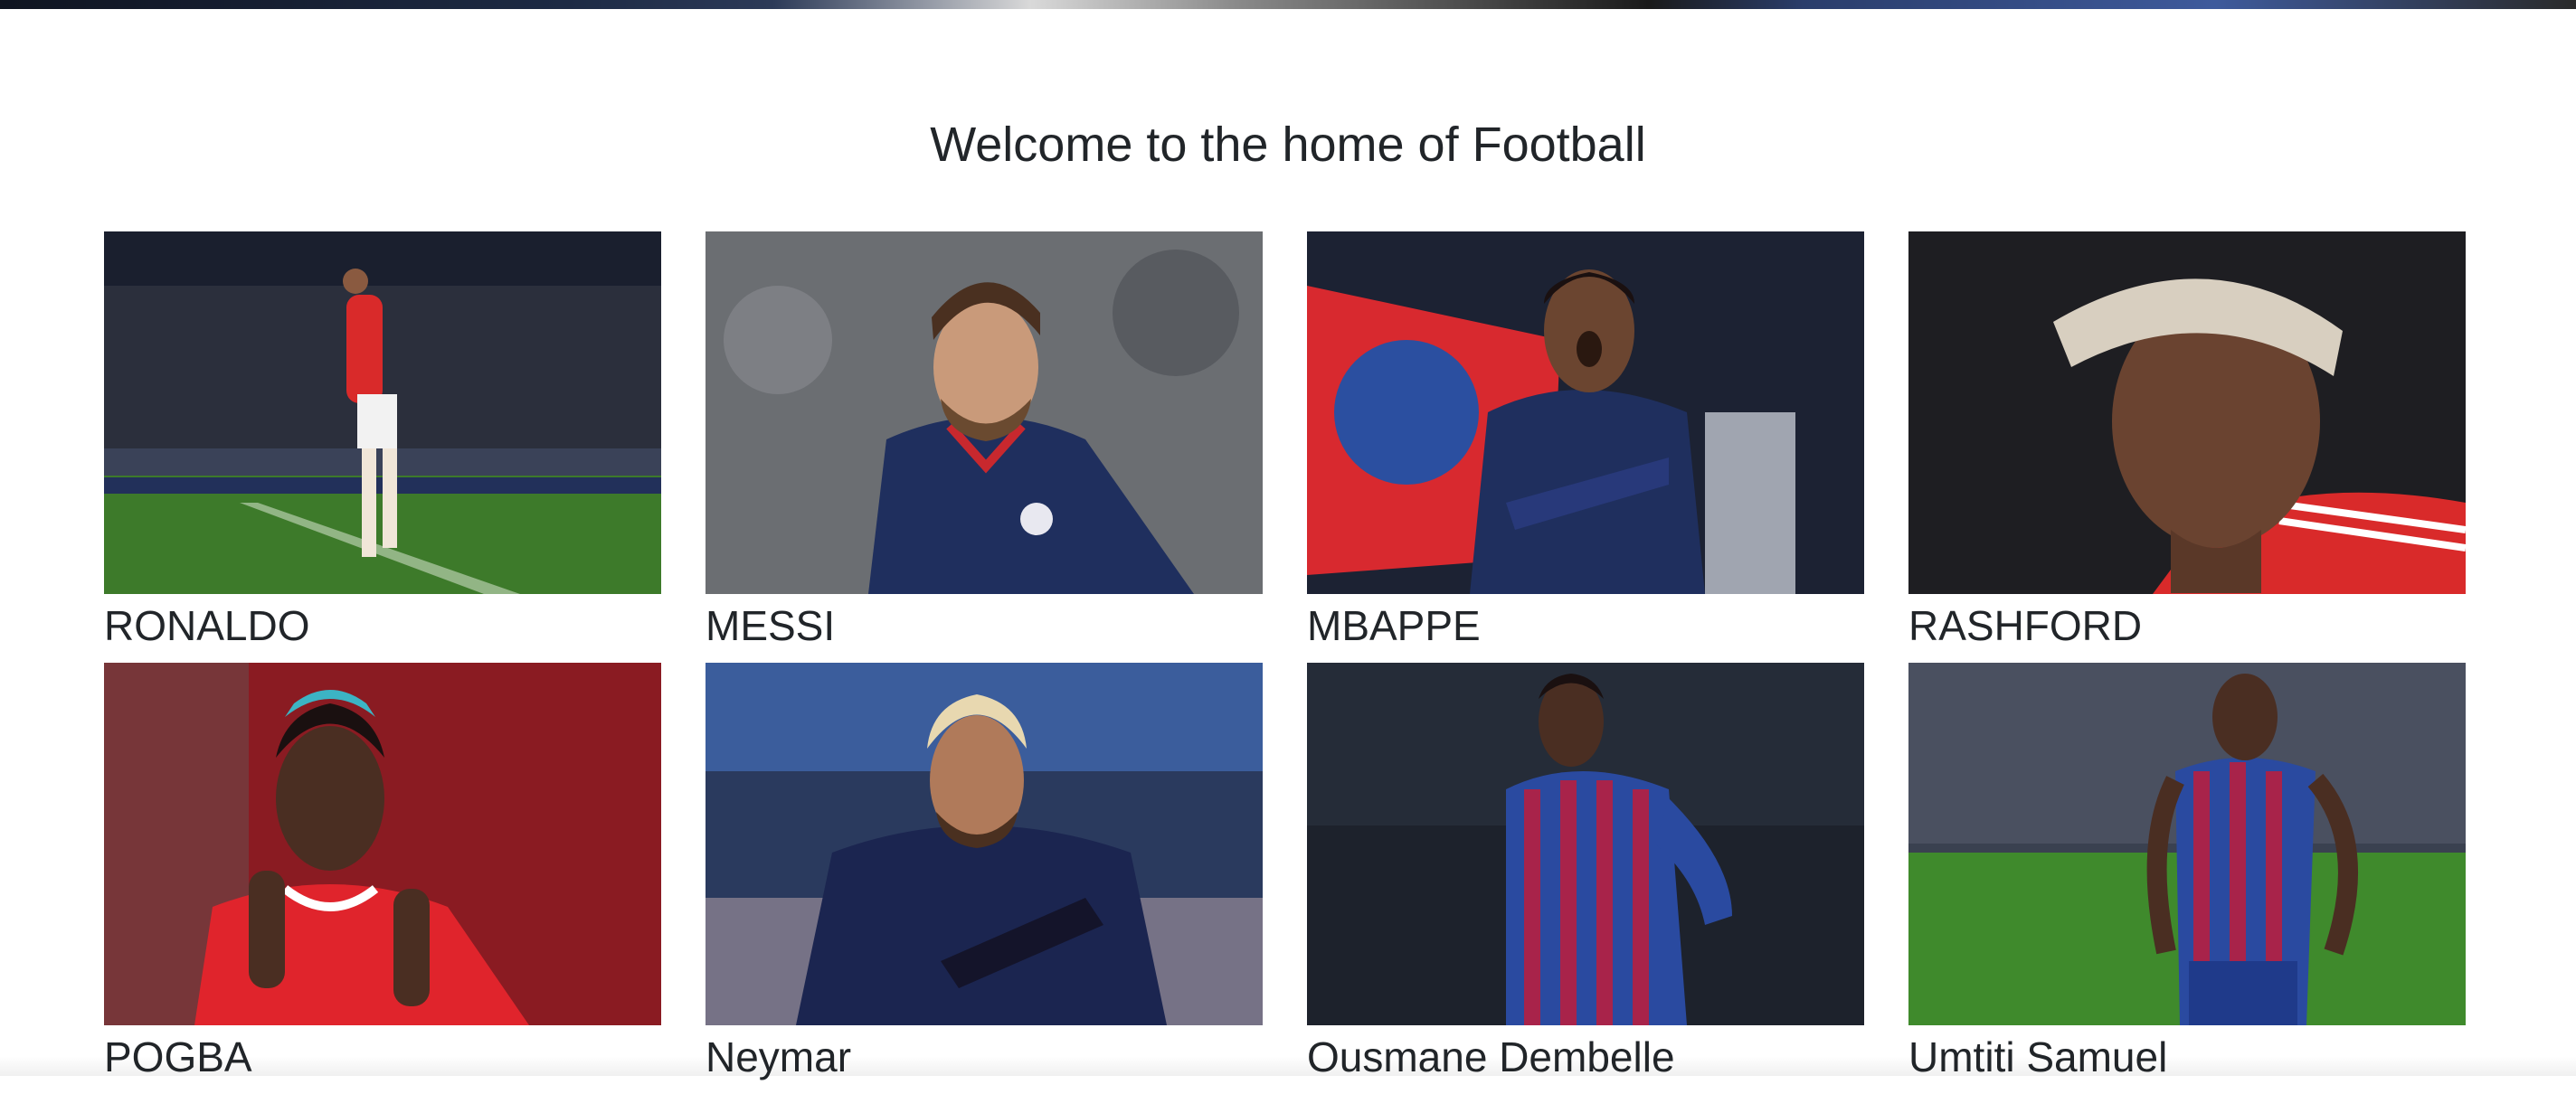  Describe the element at coordinates (383, 412) in the screenshot. I see `player-celebration-photo` at that location.